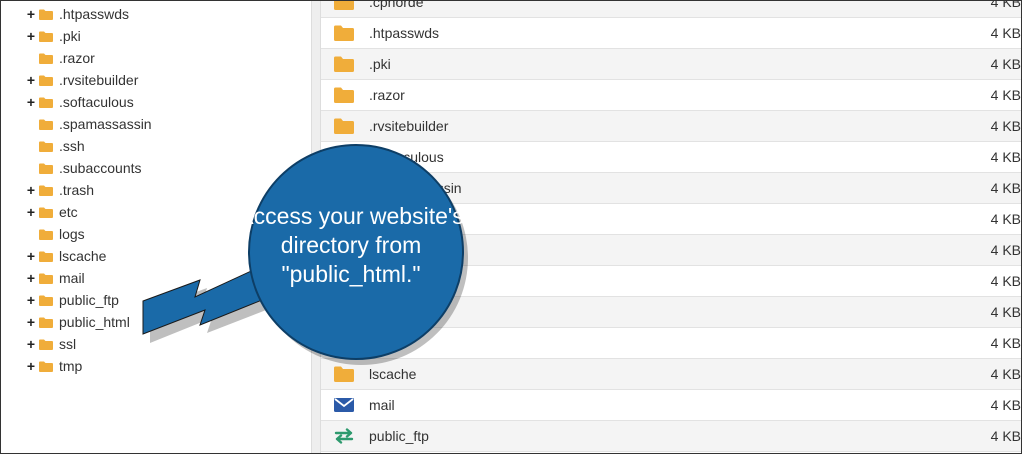 Image resolution: width=1024 pixels, height=456 pixels. Describe the element at coordinates (382, 405) in the screenshot. I see `file-name: mail` at that location.